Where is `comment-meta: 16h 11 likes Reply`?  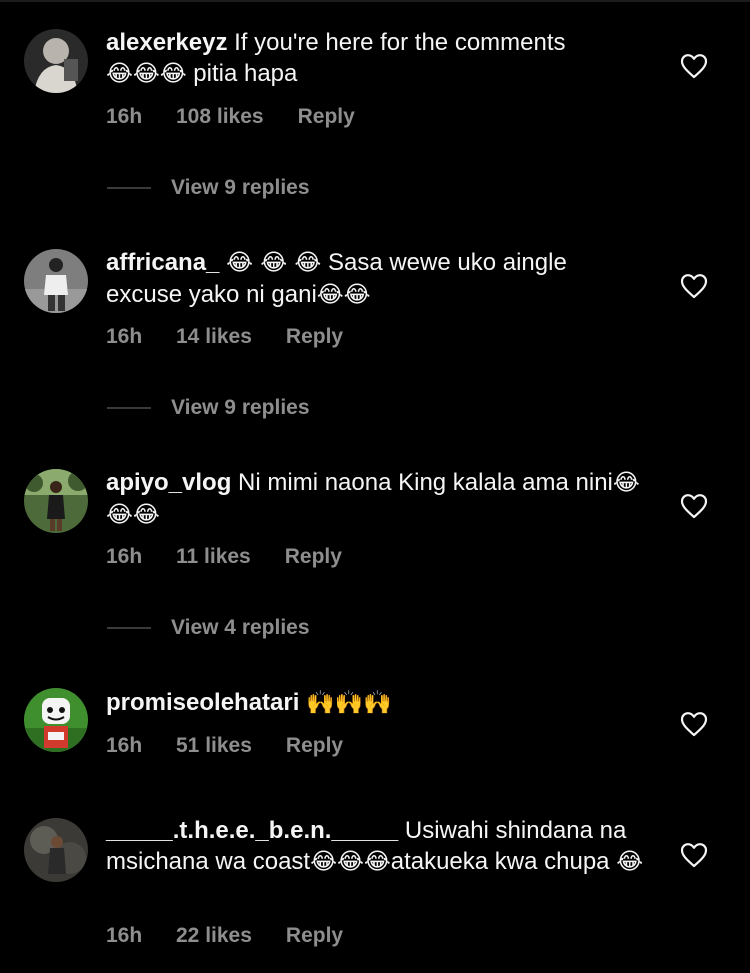 comment-meta: 16h 11 likes Reply is located at coordinates (224, 557).